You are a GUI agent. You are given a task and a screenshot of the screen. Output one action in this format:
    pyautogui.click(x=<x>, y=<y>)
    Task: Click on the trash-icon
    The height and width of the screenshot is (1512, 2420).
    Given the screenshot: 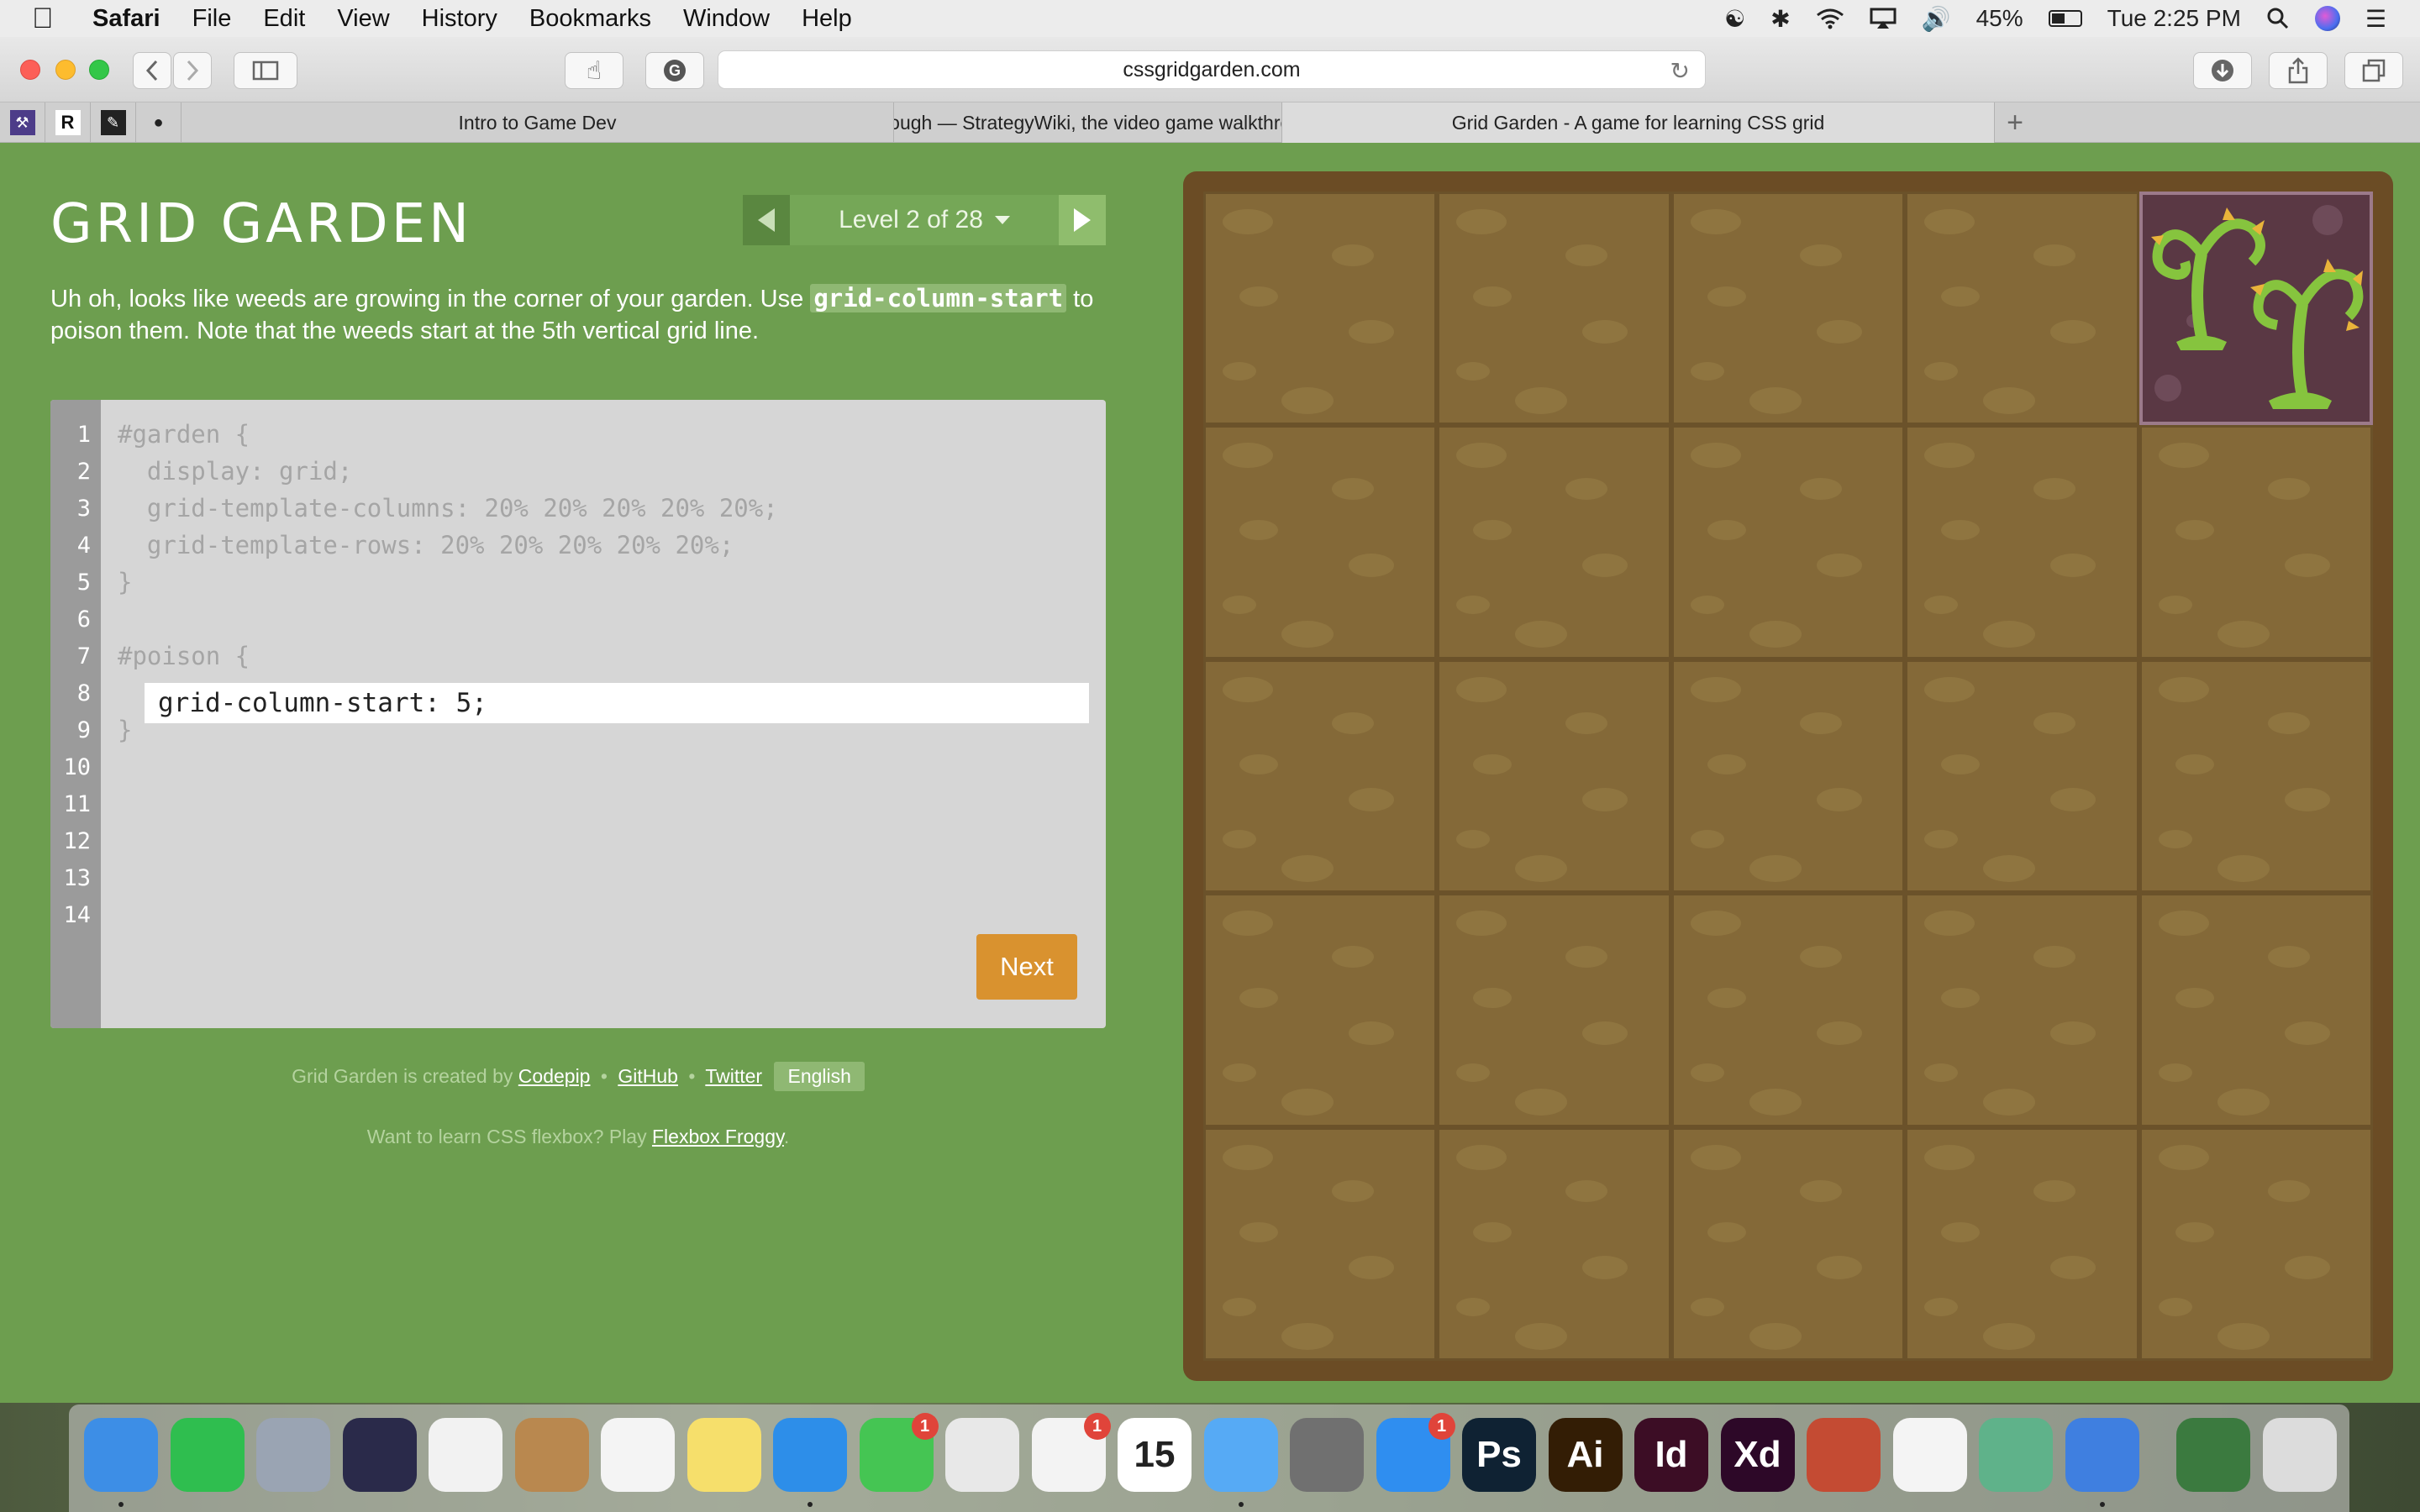 What is the action you would take?
    pyautogui.click(x=2299, y=1455)
    